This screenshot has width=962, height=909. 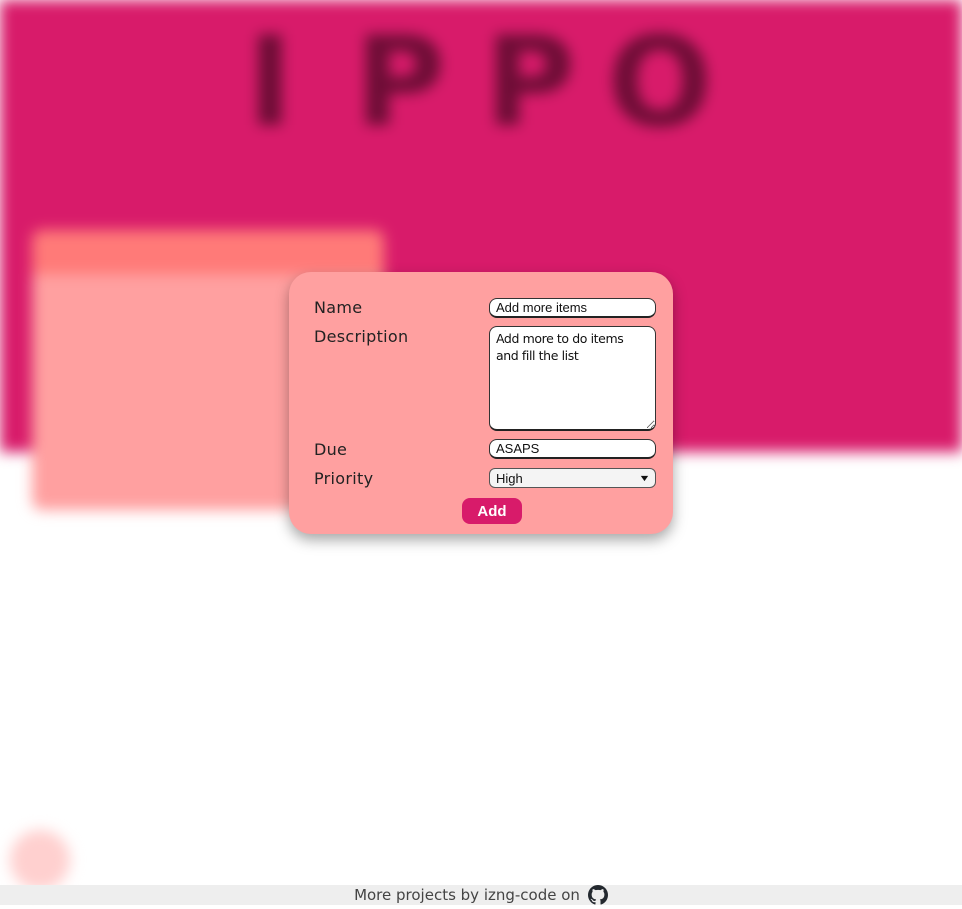 I want to click on add-button: Add, so click(x=492, y=511).